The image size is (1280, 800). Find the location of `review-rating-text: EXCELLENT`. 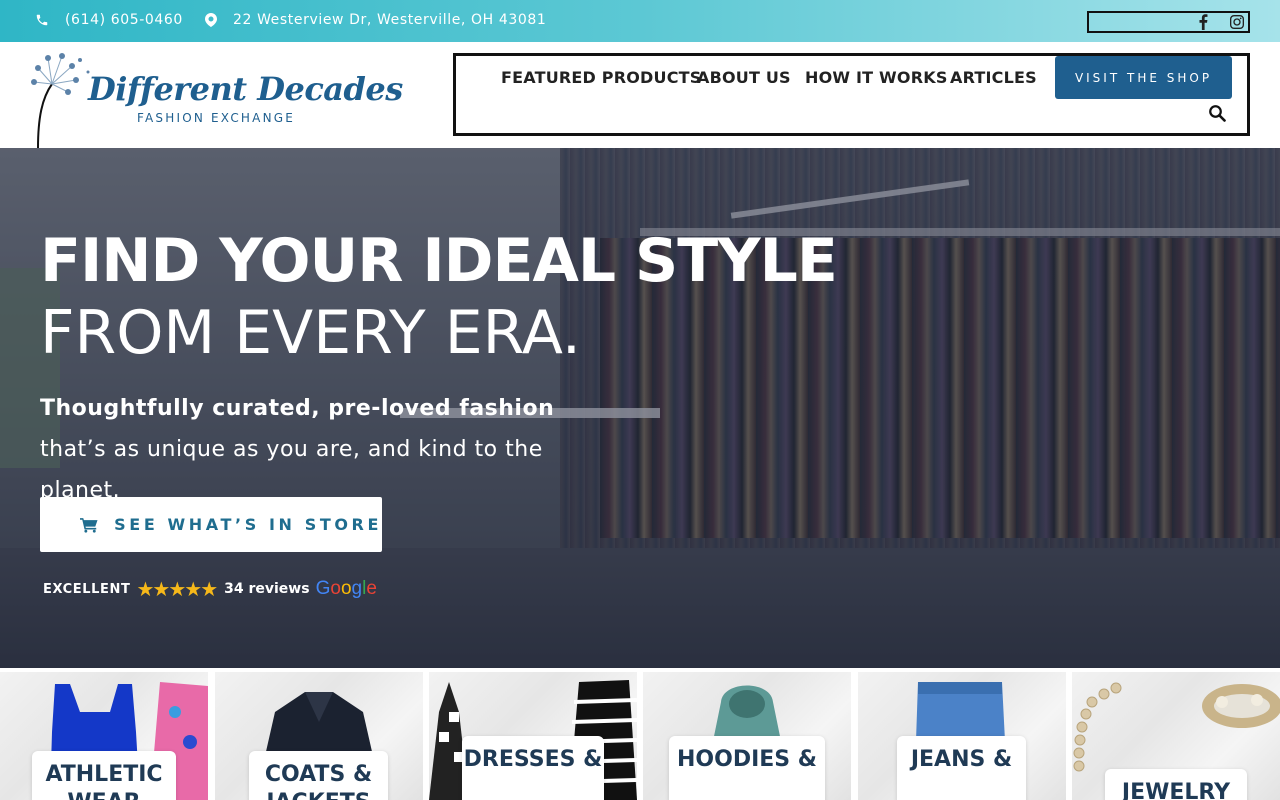

review-rating-text: EXCELLENT is located at coordinates (87, 589).